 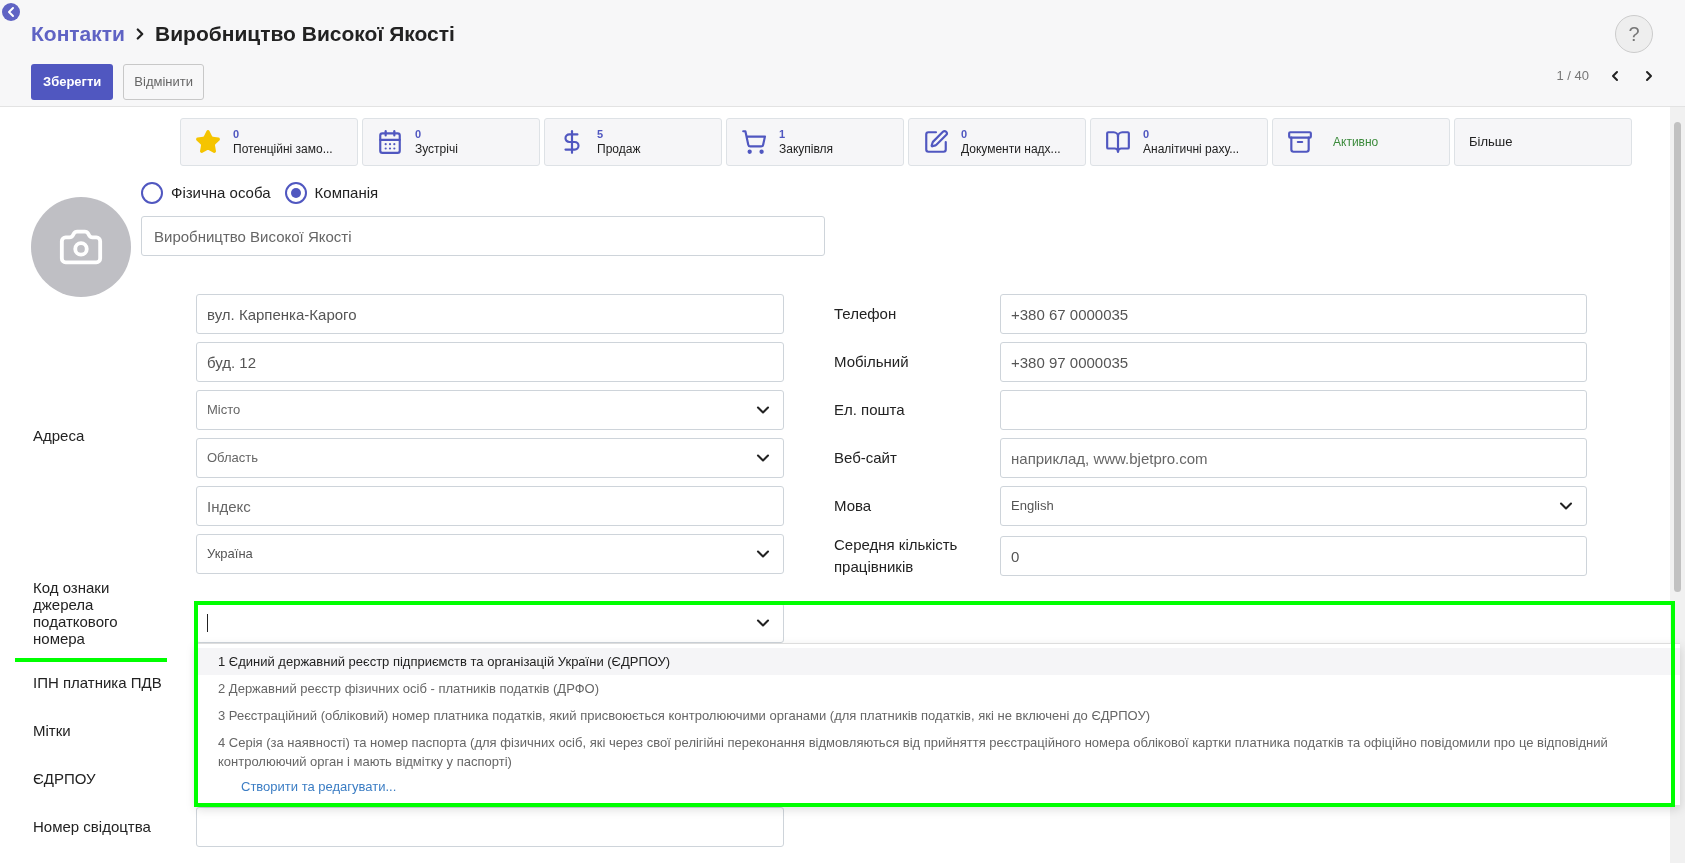 I want to click on dropdown-option: 4 Серія (за наявності) та номер паспорта (для фізичних осіб, які через свої релігійні переконання відмовляються від прийняття реєстраційного номера облікової картки платника податків та офіційно повідомили про це відповідний контролюючий орган і мають відмітку у паспорті), so click(x=938, y=752).